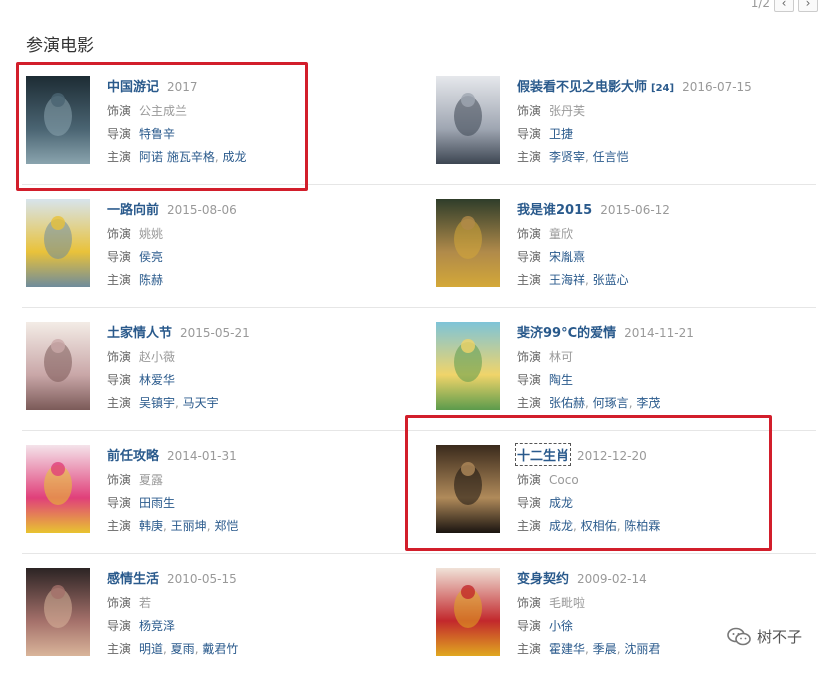 The height and width of the screenshot is (677, 824). Describe the element at coordinates (554, 208) in the screenshot. I see `movie-title: 我是谁2015` at that location.